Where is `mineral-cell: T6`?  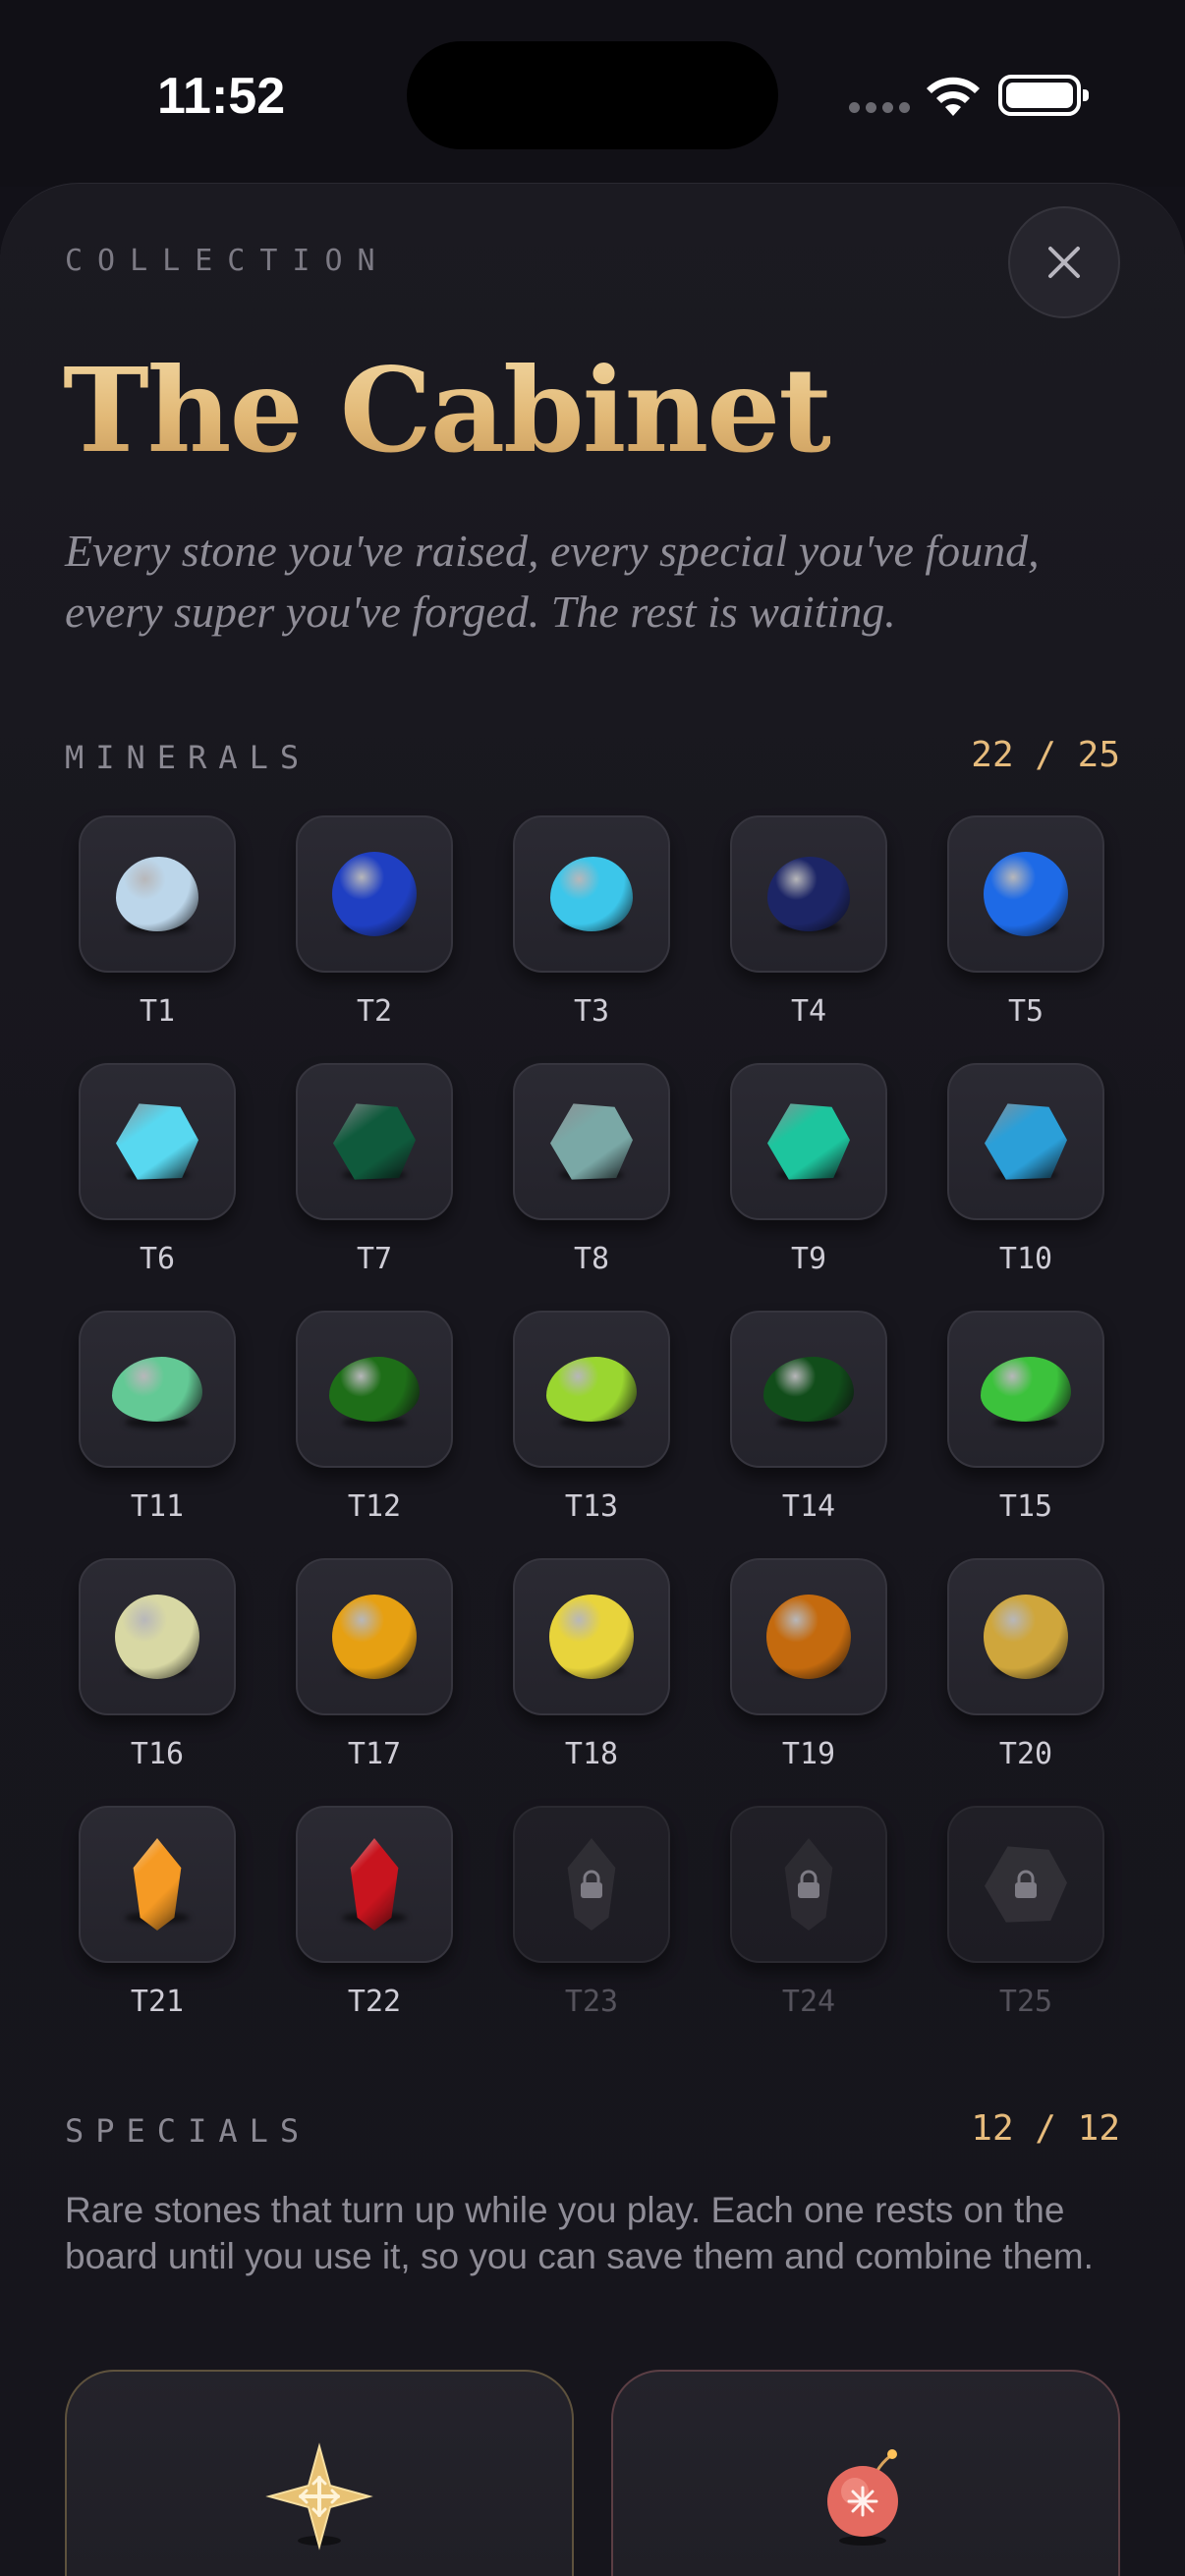 mineral-cell: T6 is located at coordinates (157, 1187).